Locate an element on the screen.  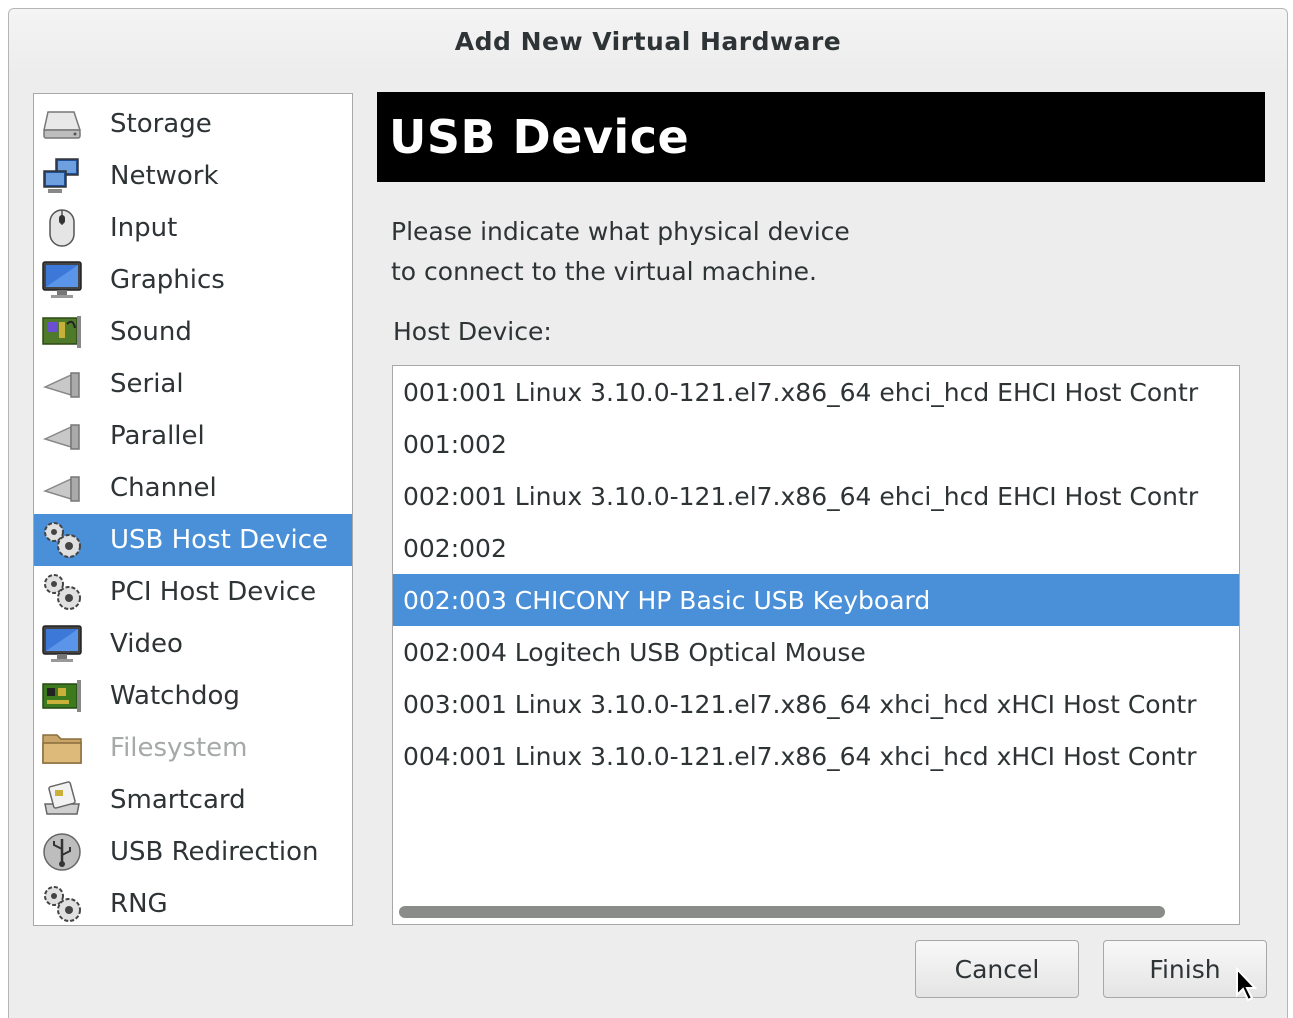
device-row: 002:003 CHICONY HP Basic USB Keyboard is located at coordinates (816, 600).